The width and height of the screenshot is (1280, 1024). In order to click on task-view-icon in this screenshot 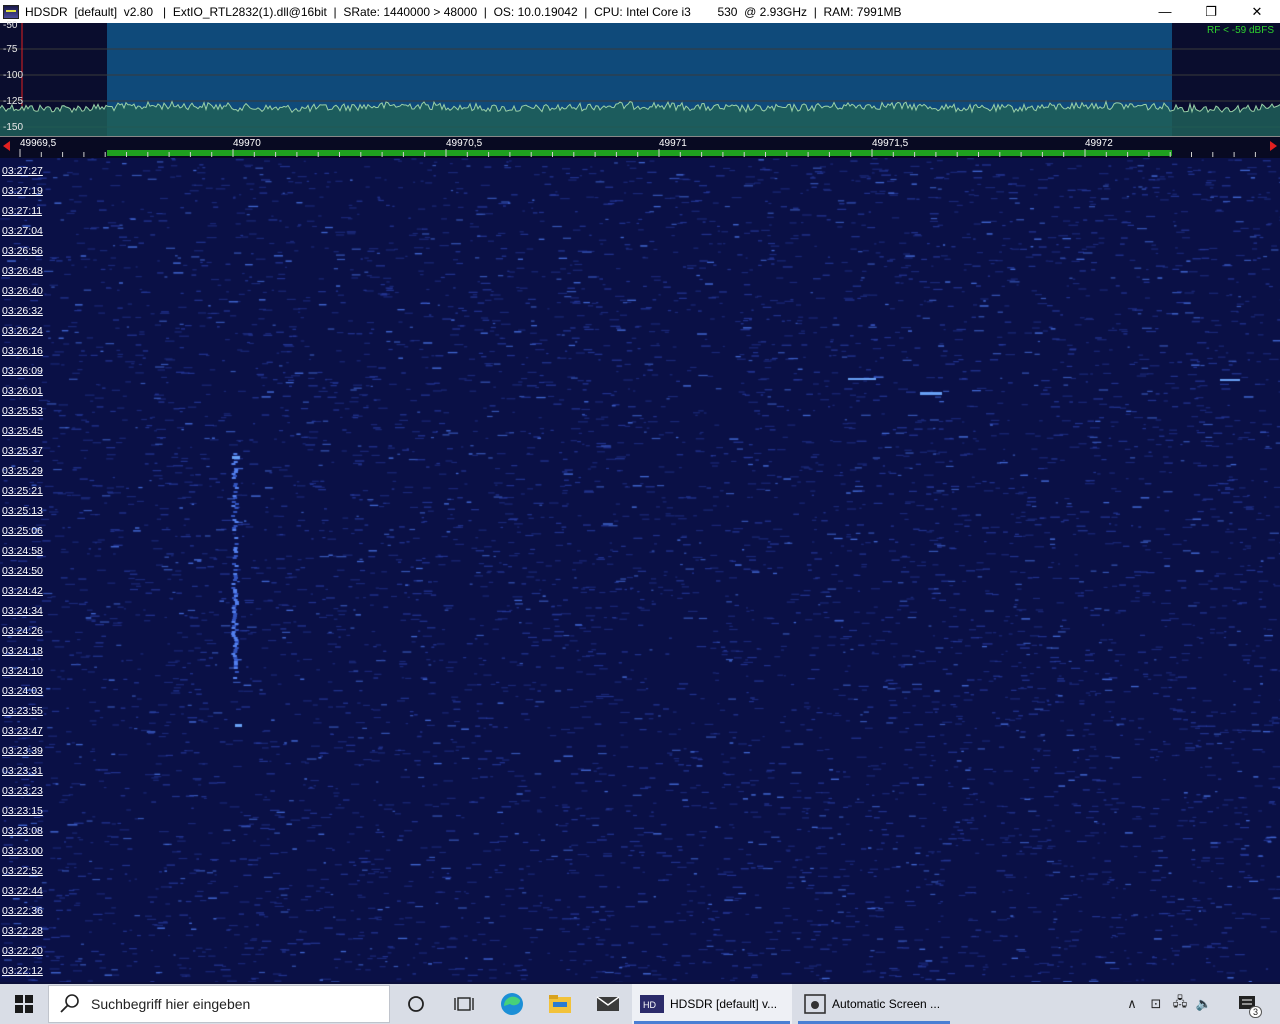, I will do `click(464, 1004)`.